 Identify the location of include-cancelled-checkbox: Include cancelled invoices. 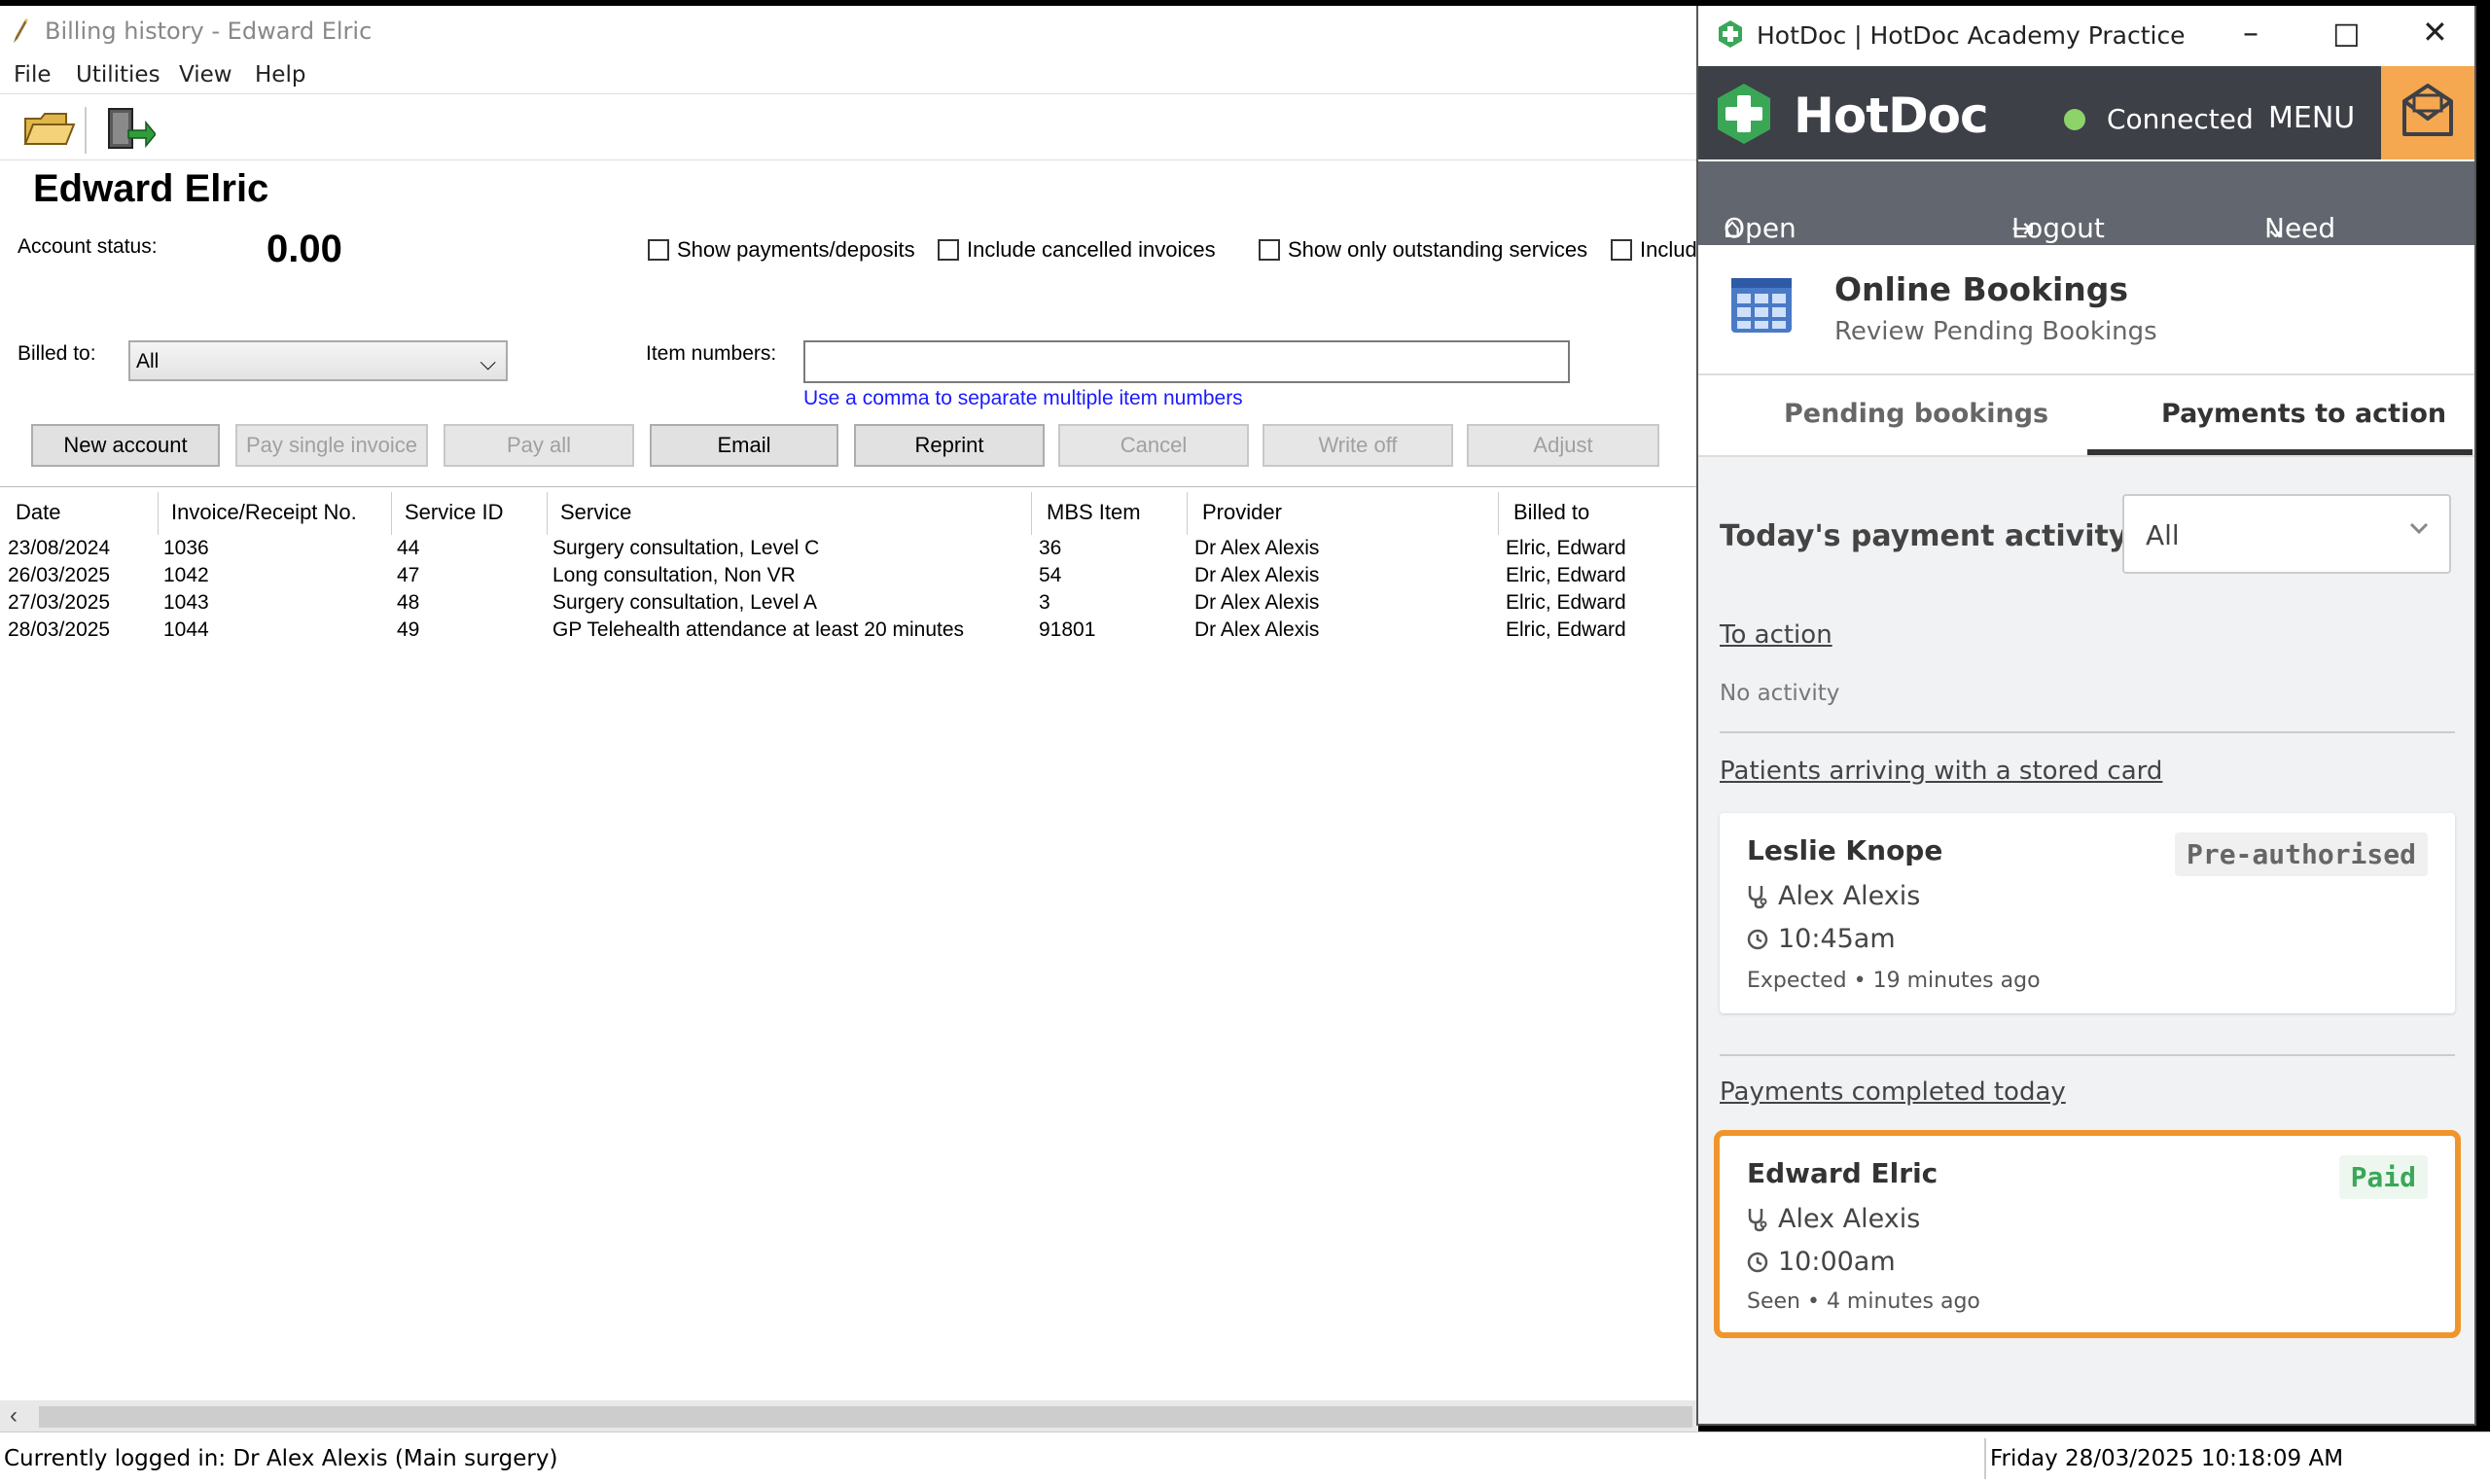
(1077, 250).